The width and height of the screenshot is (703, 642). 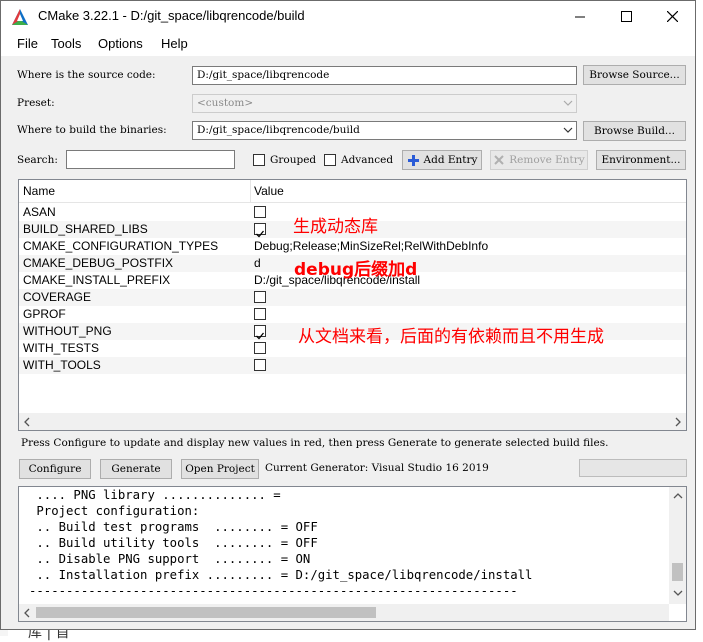 What do you see at coordinates (62, 365) in the screenshot?
I see `entry-name: WITH_TOOLS` at bounding box center [62, 365].